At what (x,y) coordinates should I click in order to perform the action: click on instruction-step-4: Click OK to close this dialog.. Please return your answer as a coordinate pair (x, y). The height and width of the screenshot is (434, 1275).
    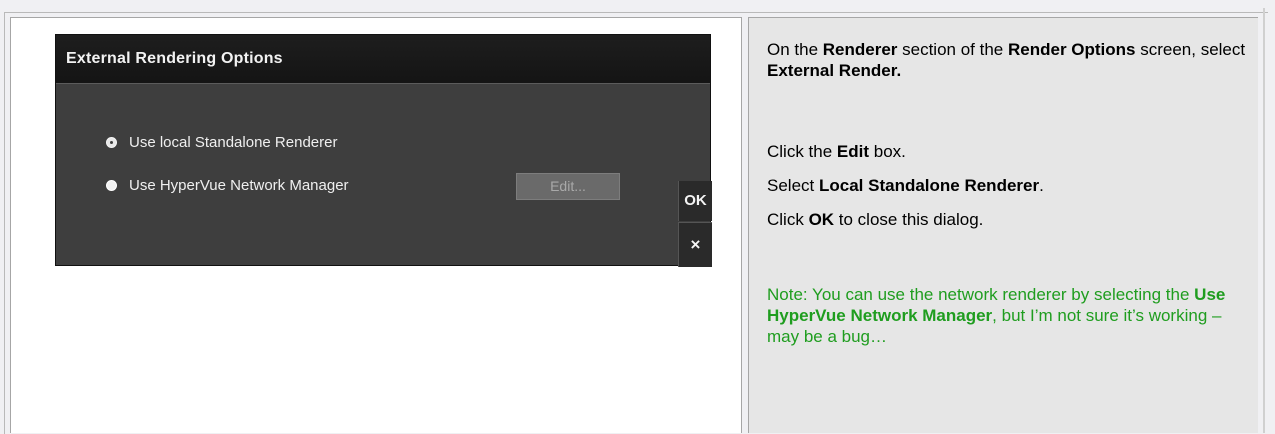
    Looking at the image, I should click on (875, 219).